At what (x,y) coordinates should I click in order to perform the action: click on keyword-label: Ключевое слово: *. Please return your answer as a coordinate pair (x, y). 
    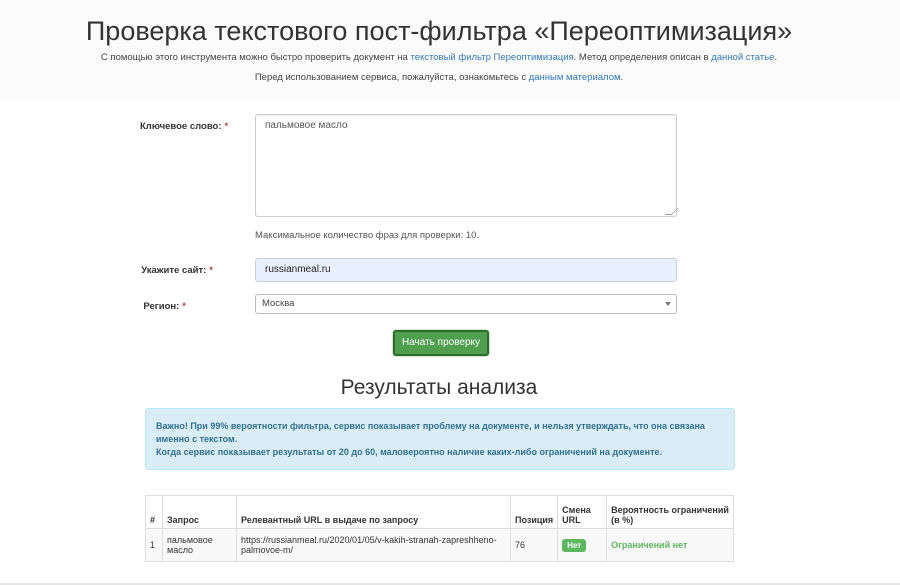
    Looking at the image, I should click on (184, 126).